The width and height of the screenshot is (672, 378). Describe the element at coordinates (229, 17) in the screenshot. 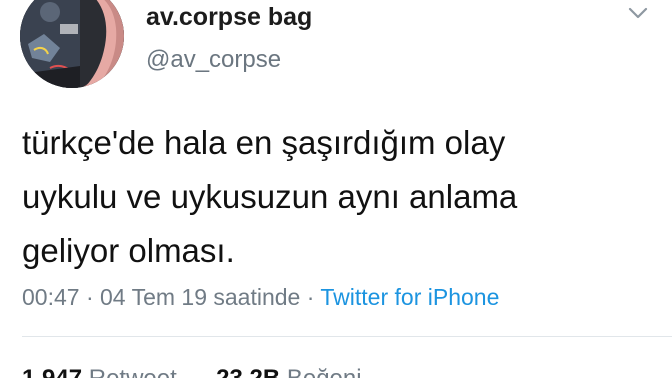

I see `display-name: av.corpse bag` at that location.